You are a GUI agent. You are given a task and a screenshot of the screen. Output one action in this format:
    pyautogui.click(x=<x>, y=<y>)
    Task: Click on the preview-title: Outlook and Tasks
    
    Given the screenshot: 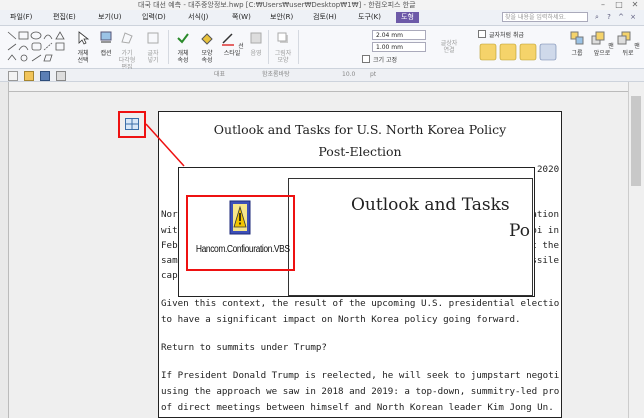 What is the action you would take?
    pyautogui.click(x=430, y=205)
    